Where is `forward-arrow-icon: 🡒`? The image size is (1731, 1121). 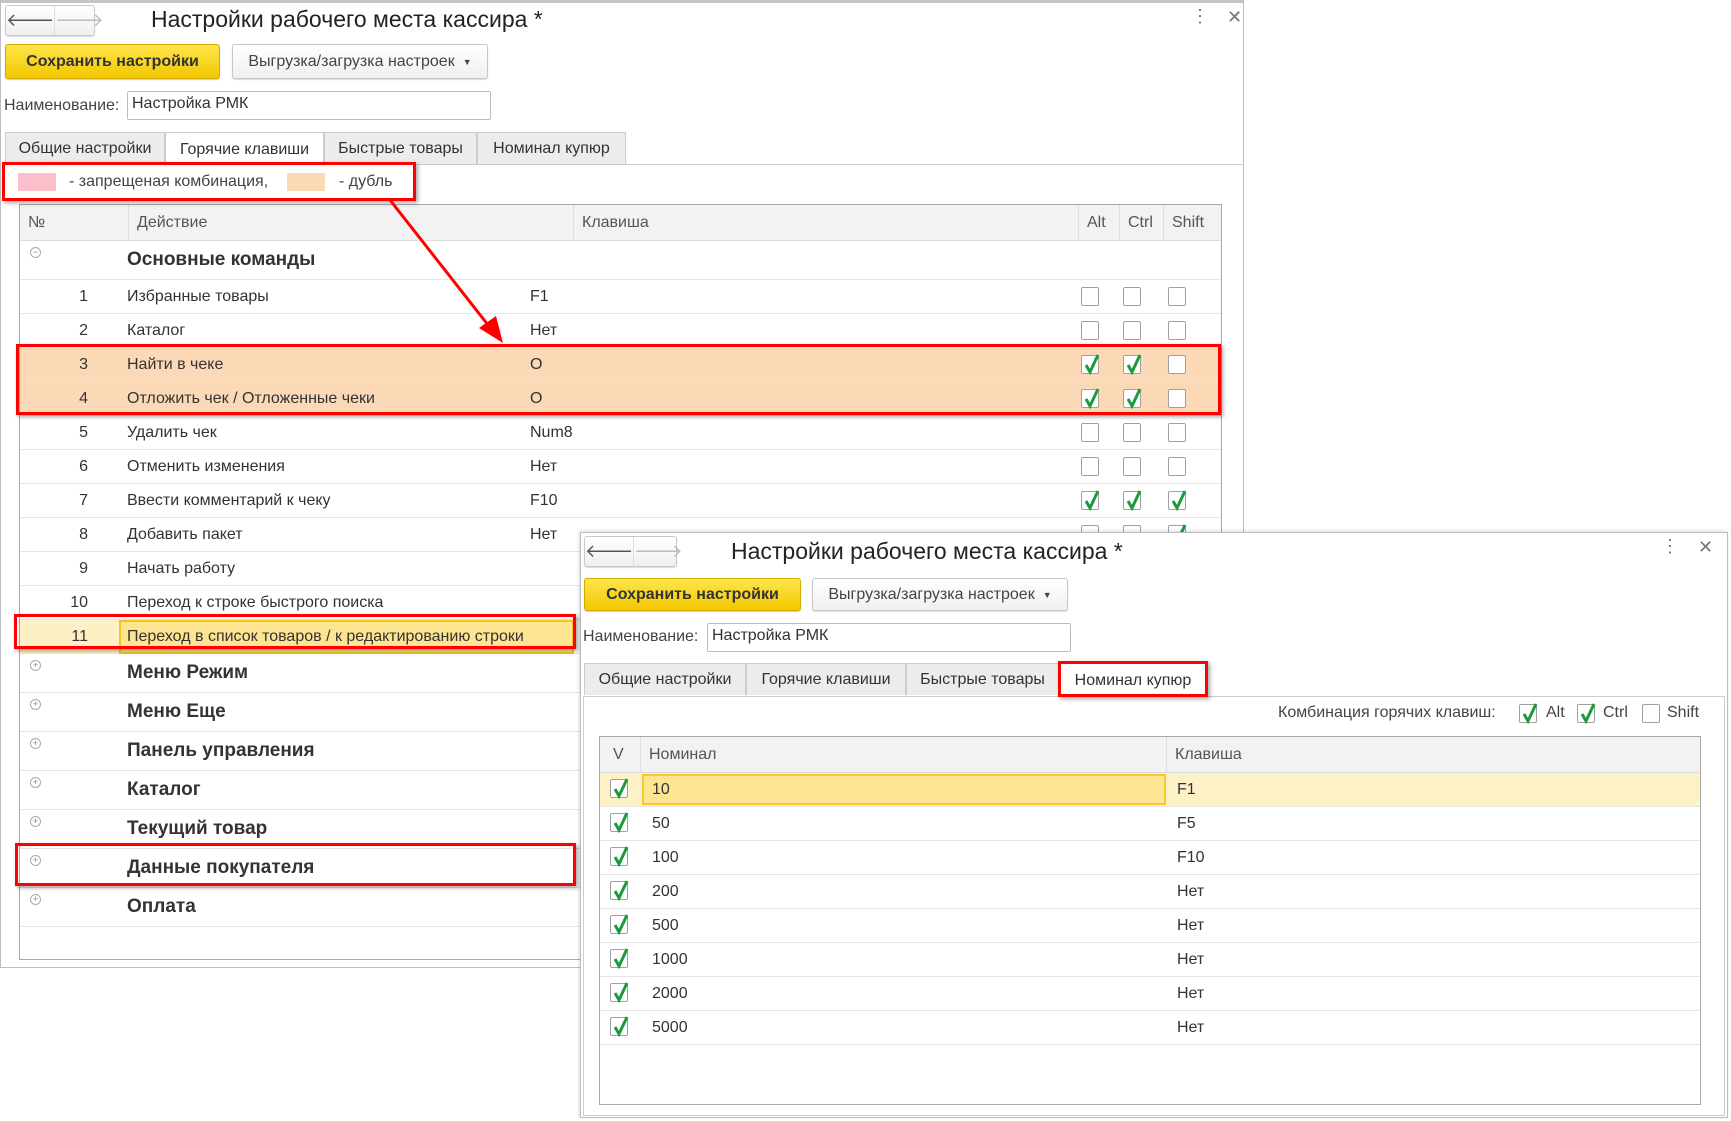 forward-arrow-icon: 🡒 is located at coordinates (658, 551).